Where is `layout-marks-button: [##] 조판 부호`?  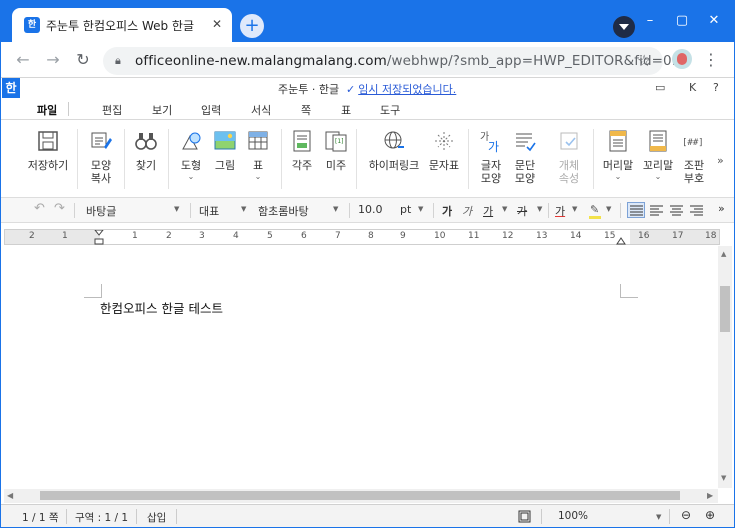 layout-marks-button: [##] 조판 부호 is located at coordinates (694, 157).